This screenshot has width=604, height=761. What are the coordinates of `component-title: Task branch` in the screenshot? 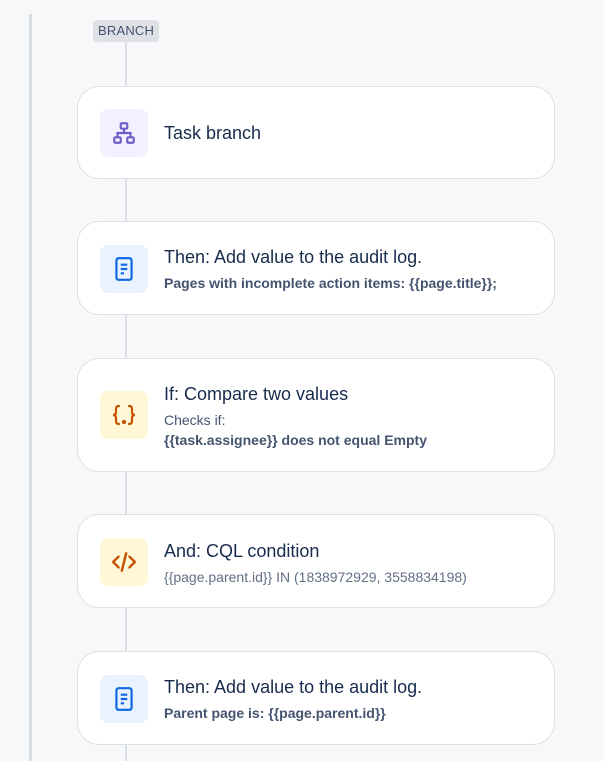 It's located at (213, 133).